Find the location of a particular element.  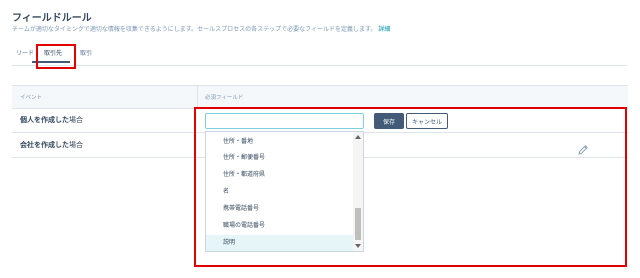

scroll-up-icon is located at coordinates (358, 137).